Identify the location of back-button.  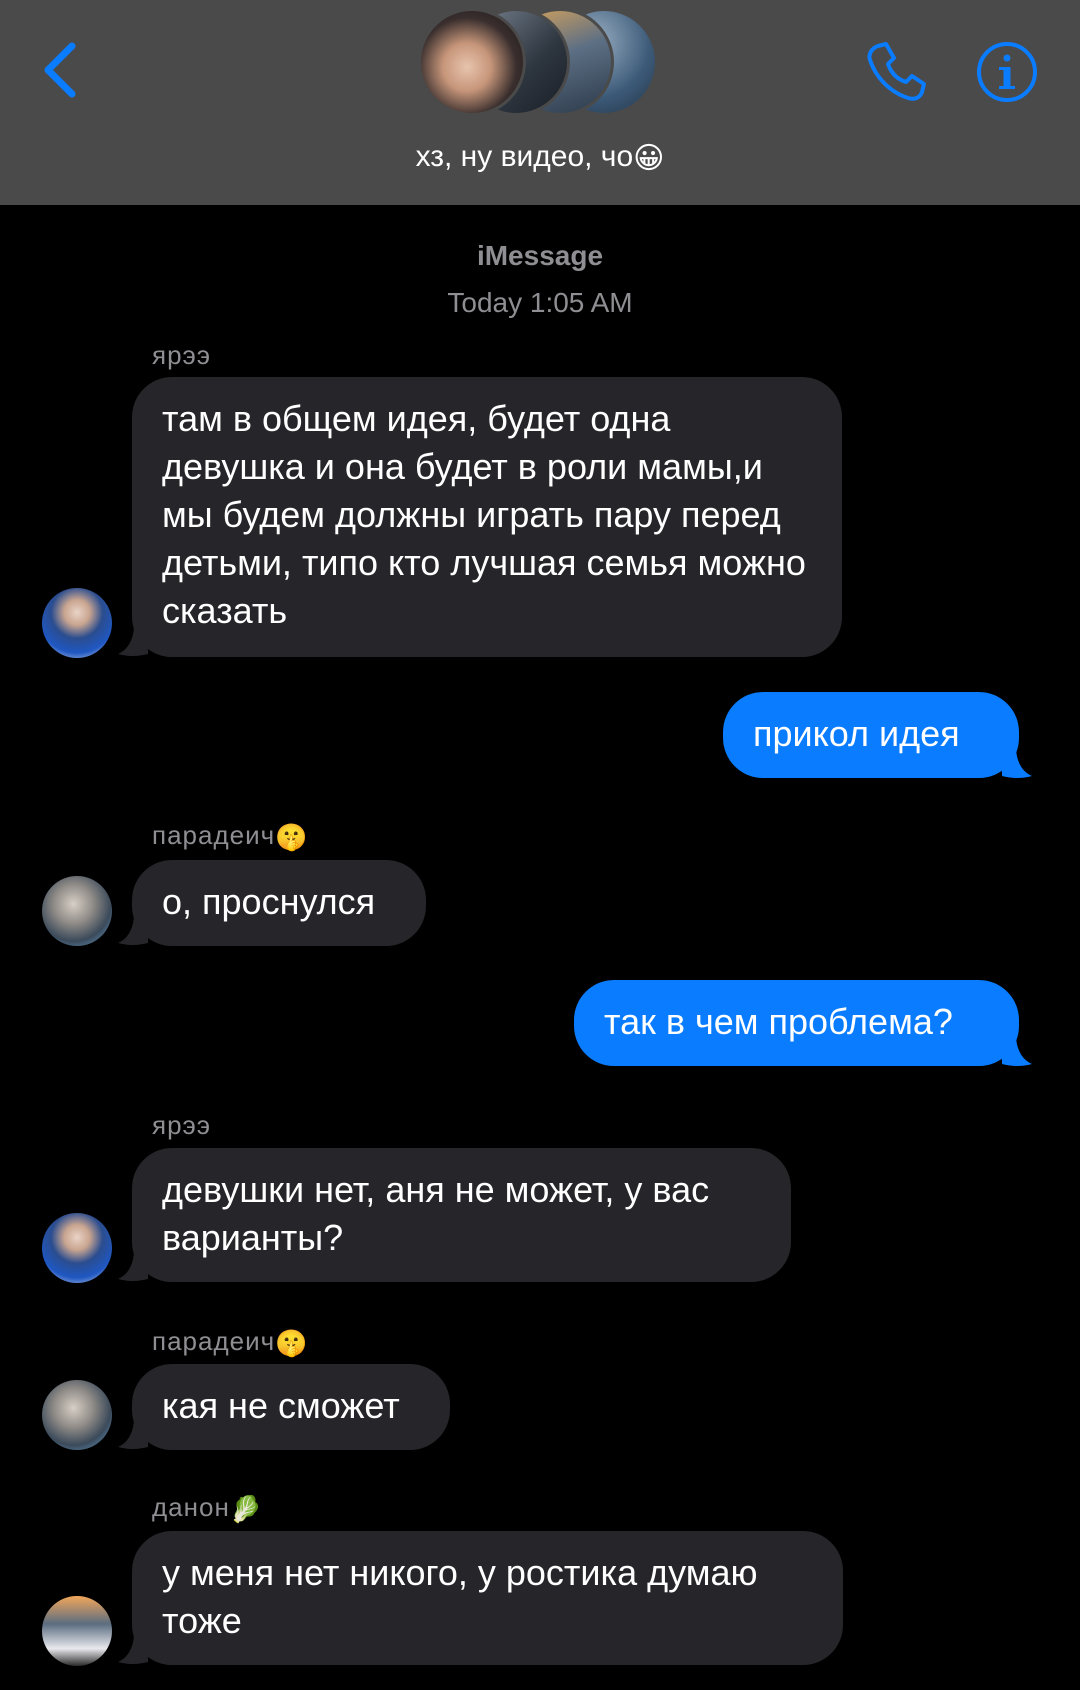
(60, 70).